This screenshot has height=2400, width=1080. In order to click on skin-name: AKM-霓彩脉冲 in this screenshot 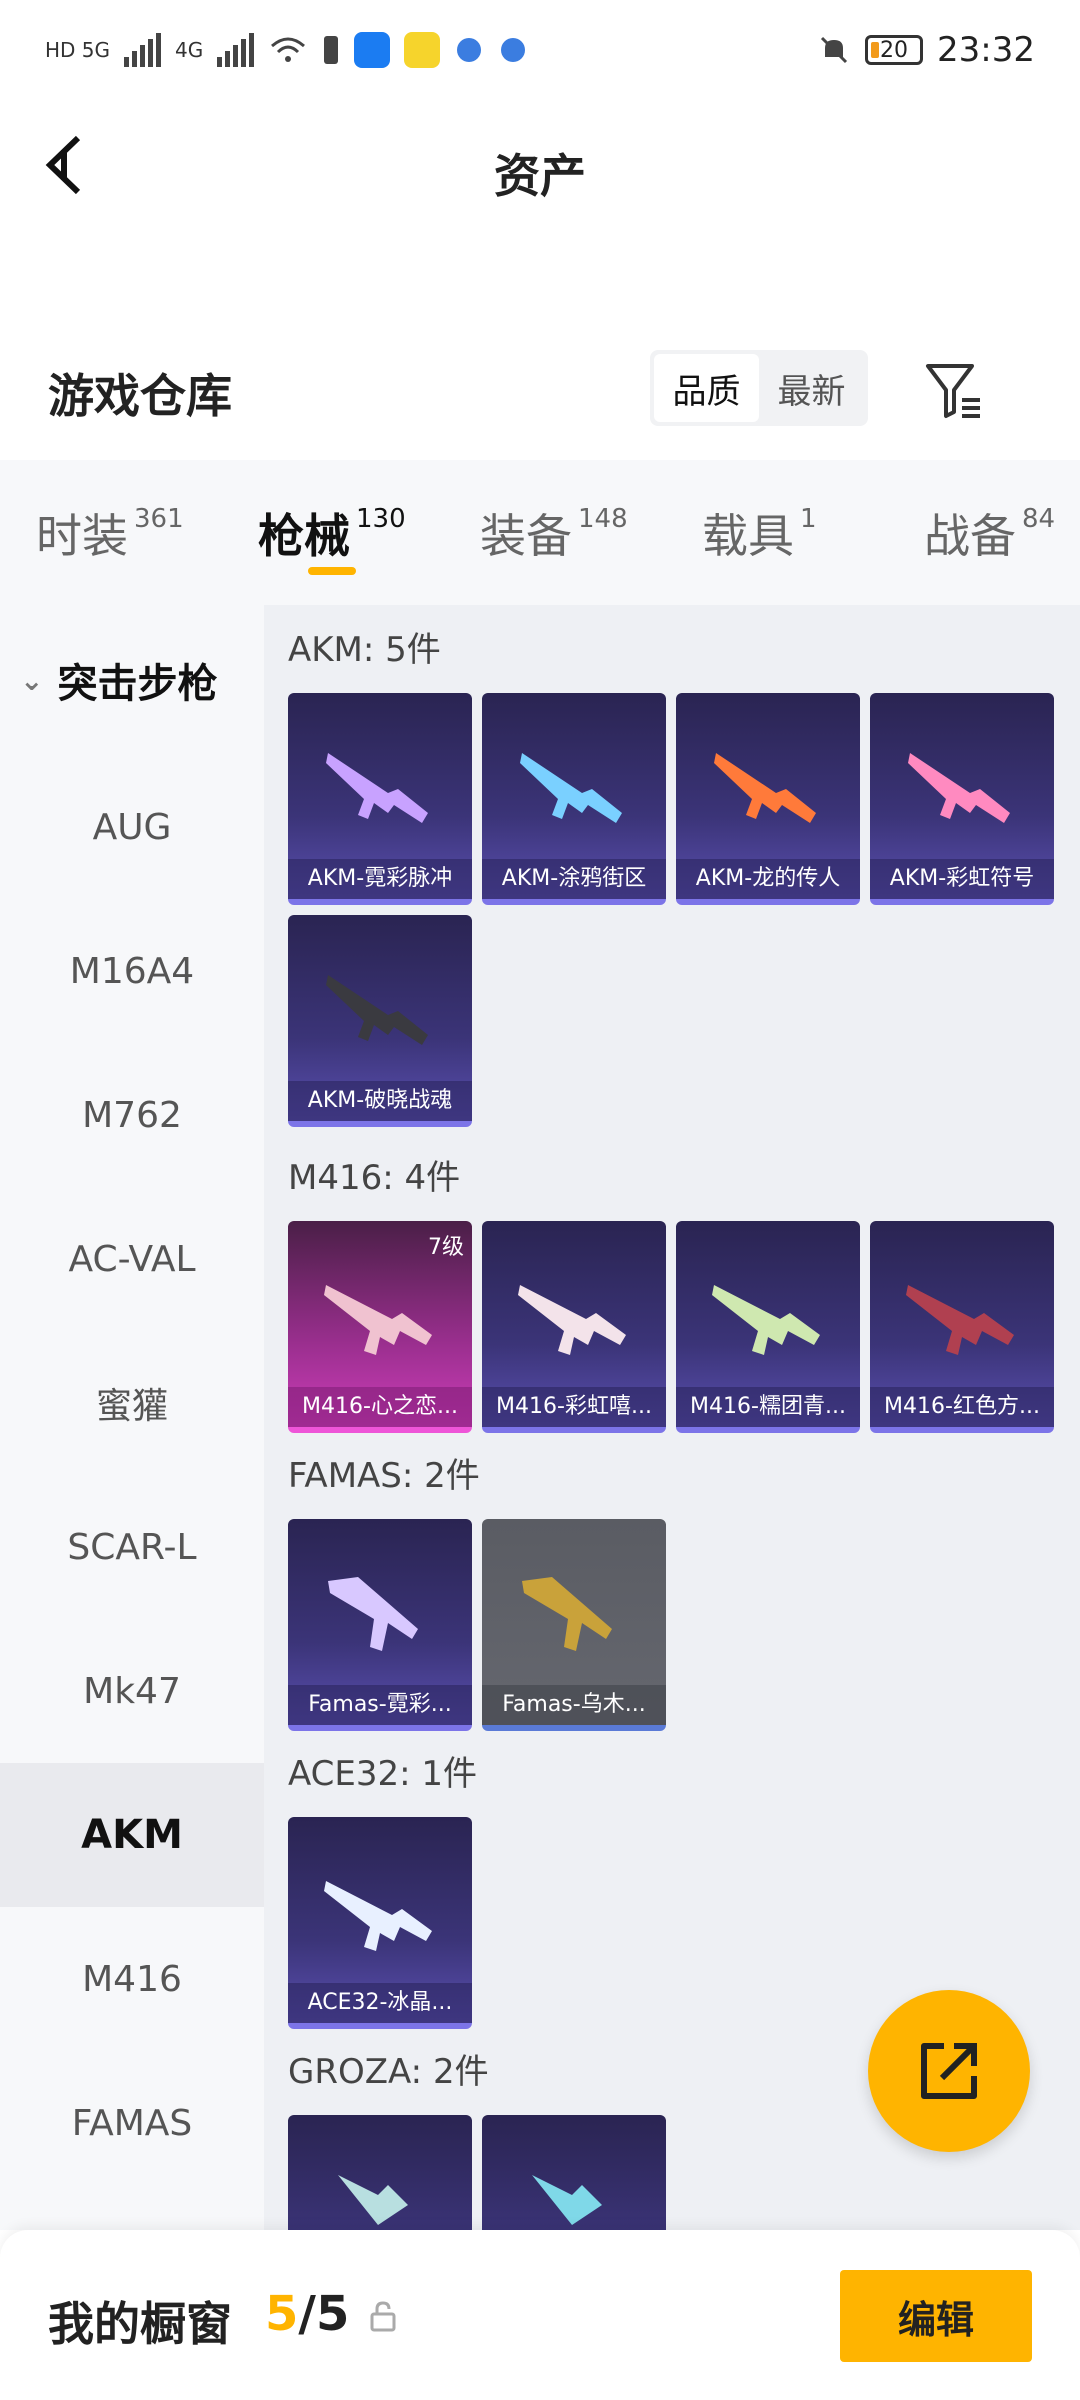, I will do `click(380, 879)`.